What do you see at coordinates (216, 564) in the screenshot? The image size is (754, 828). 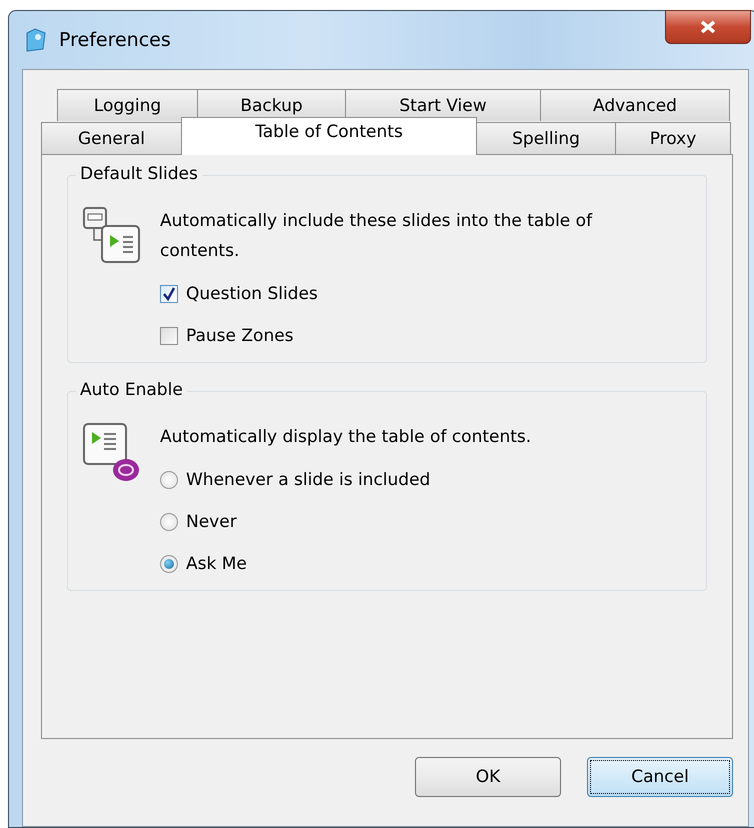 I see `radio-label: Ask Me` at bounding box center [216, 564].